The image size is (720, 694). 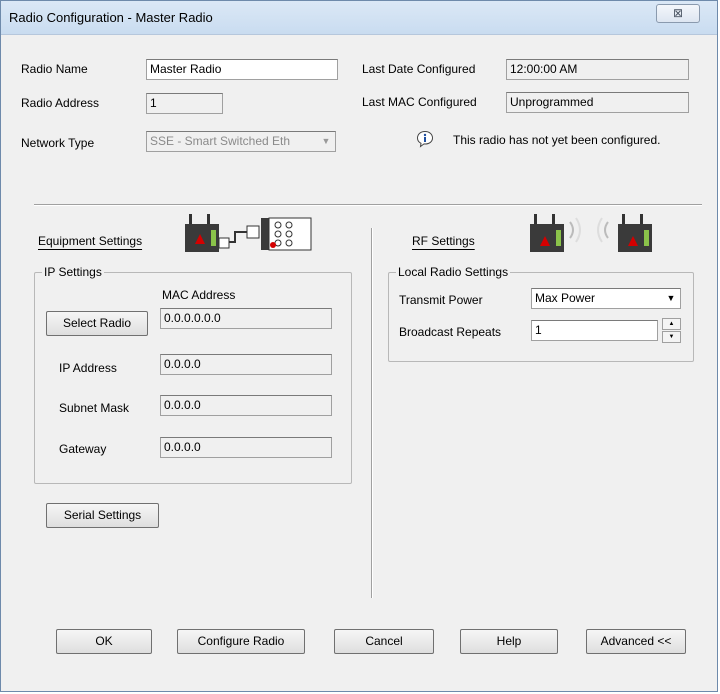 I want to click on local-radio-settings-group, so click(x=541, y=317).